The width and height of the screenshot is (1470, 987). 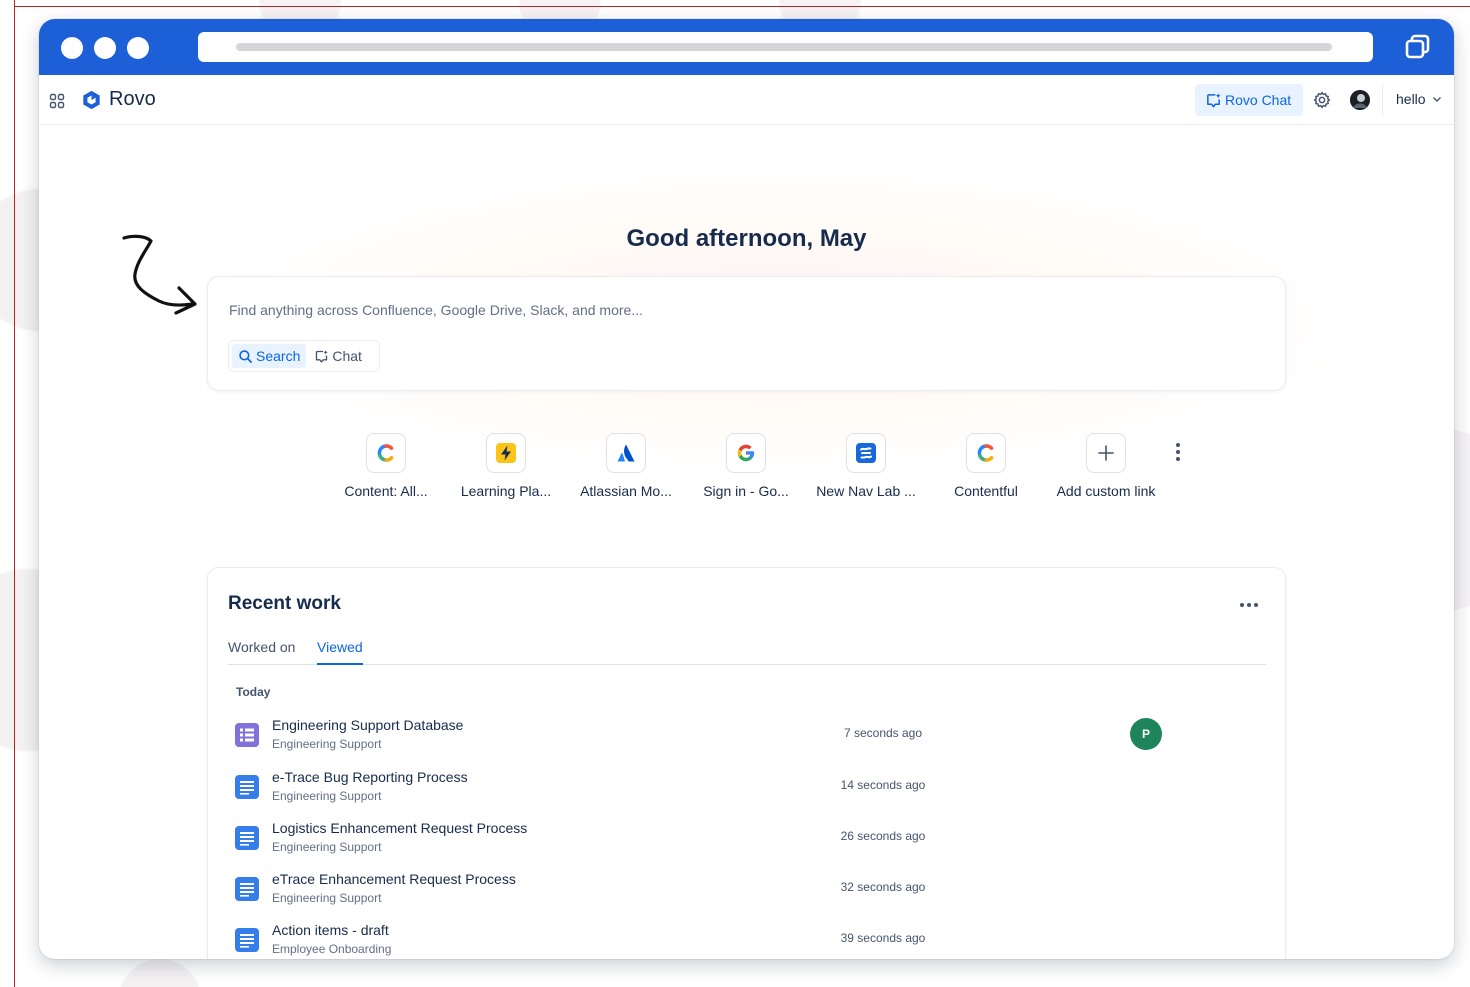 I want to click on chat-mode-button: Chat, so click(x=338, y=356).